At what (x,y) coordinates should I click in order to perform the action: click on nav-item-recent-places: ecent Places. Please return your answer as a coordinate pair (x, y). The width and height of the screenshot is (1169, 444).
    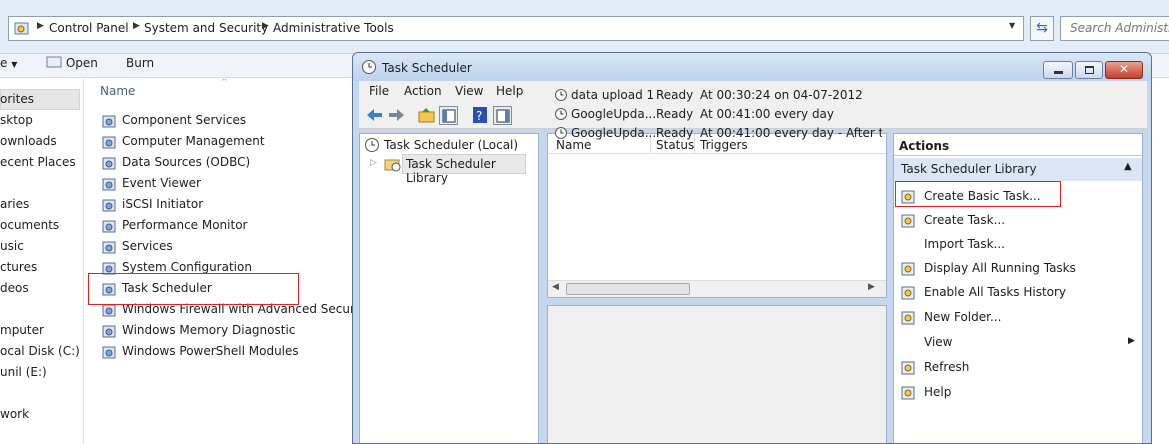
    Looking at the image, I should click on (38, 162).